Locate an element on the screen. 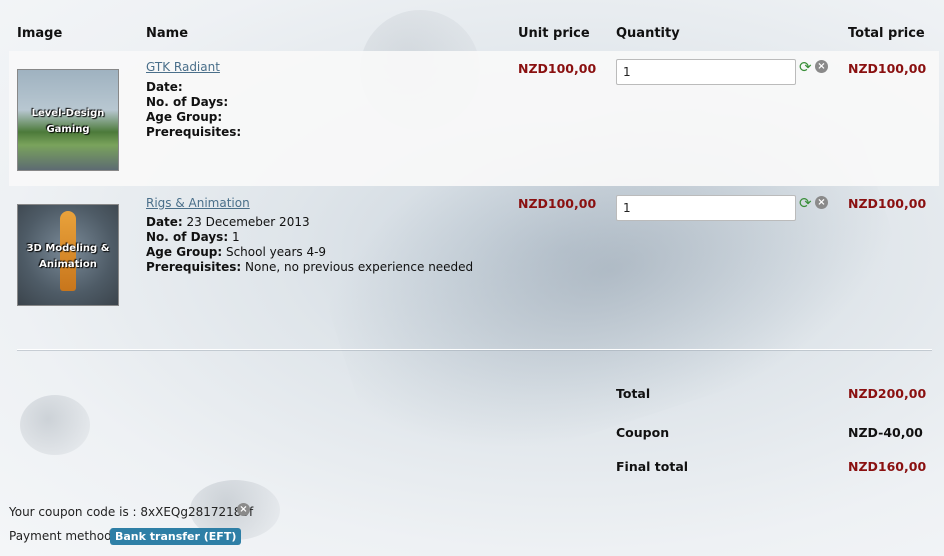 Image resolution: width=944 pixels, height=556 pixels. final-total-label: Final total is located at coordinates (652, 466).